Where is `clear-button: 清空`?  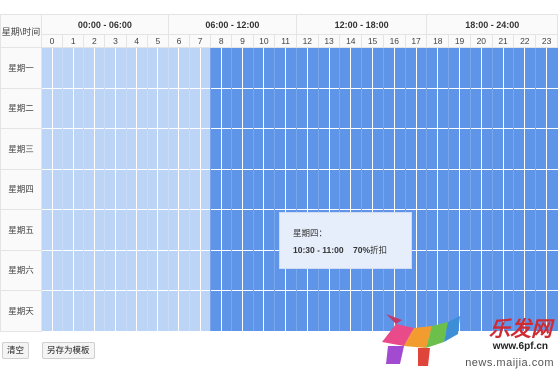 clear-button: 清空 is located at coordinates (16, 350).